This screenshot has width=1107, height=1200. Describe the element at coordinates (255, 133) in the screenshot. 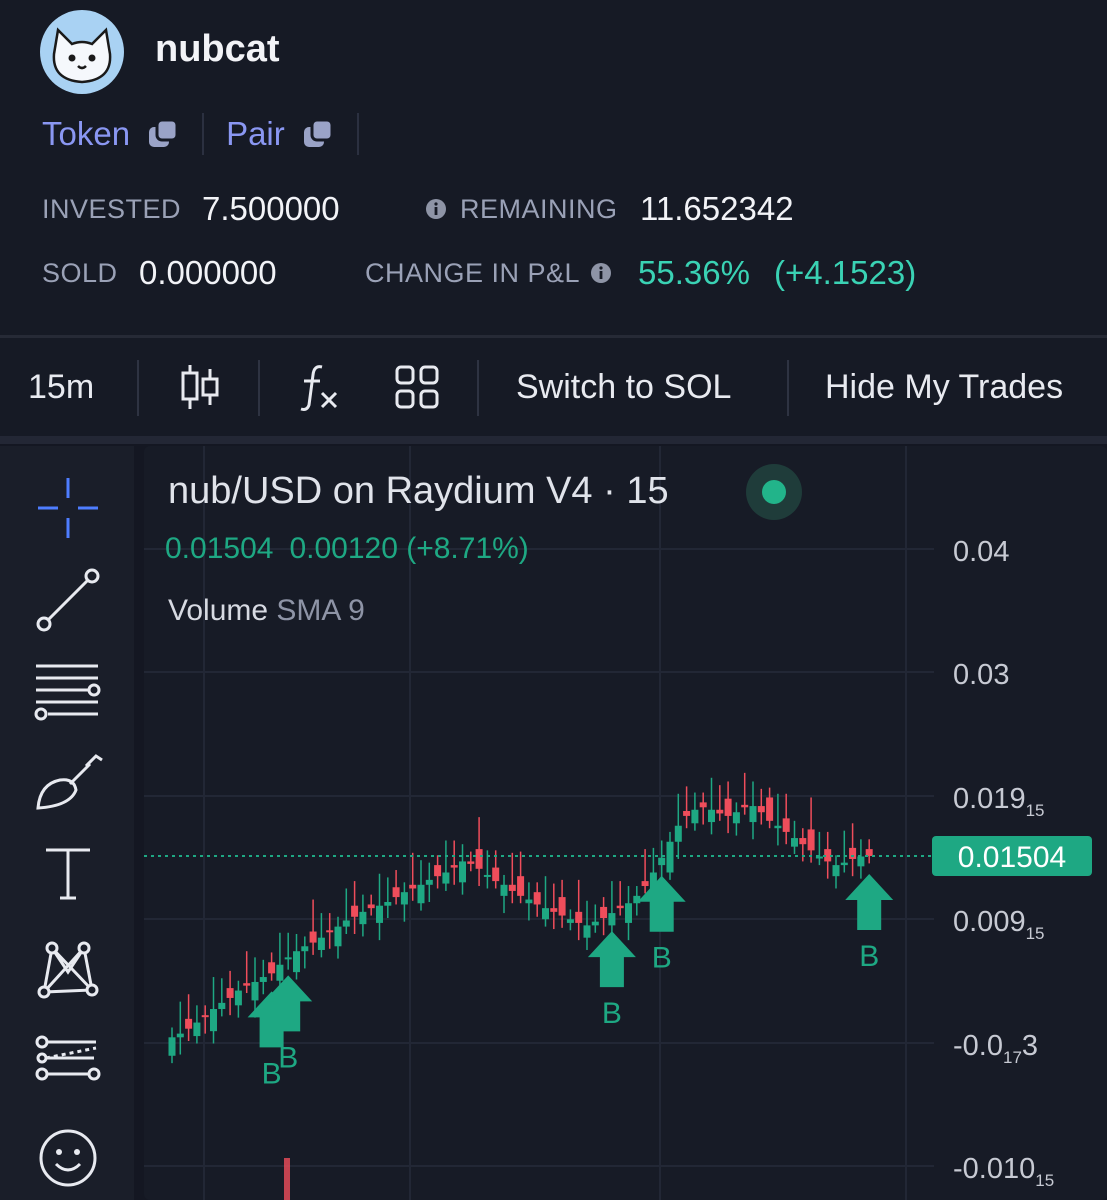

I see `pair-link-label: Pair` at that location.